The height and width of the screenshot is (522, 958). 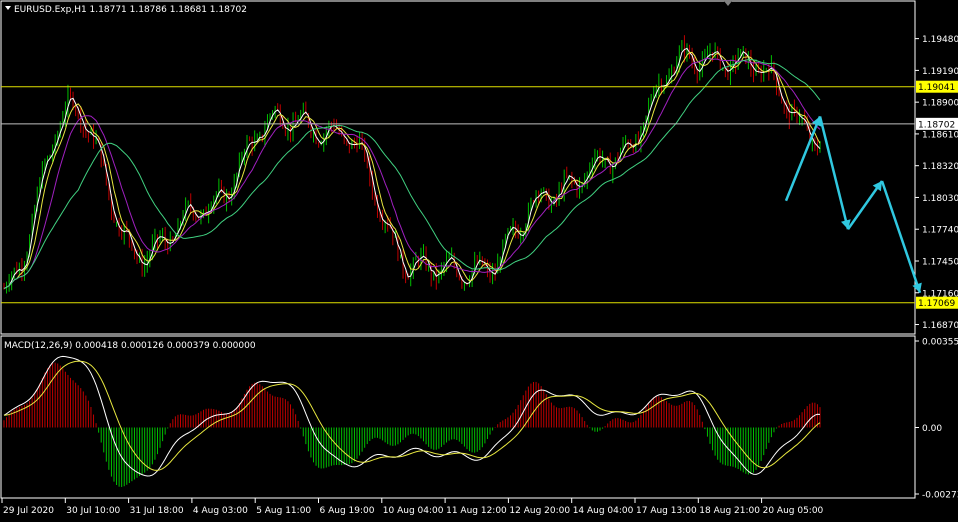 What do you see at coordinates (283, 511) in the screenshot?
I see `time-tick-label: 5 Aug 11:00` at bounding box center [283, 511].